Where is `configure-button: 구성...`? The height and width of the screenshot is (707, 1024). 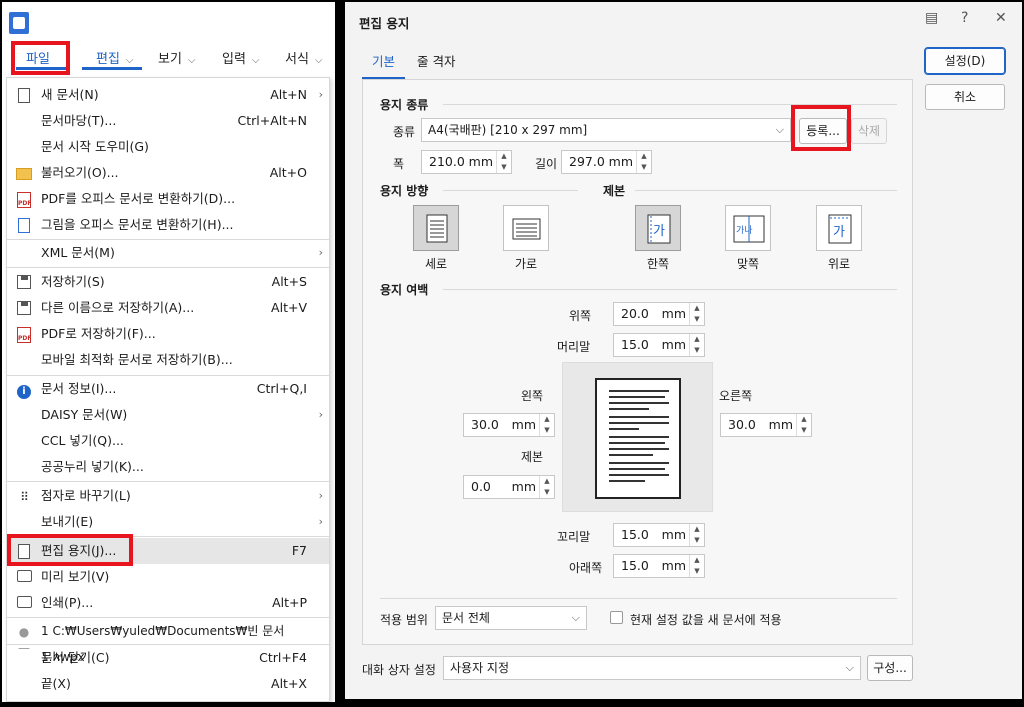
configure-button: 구성... is located at coordinates (890, 668).